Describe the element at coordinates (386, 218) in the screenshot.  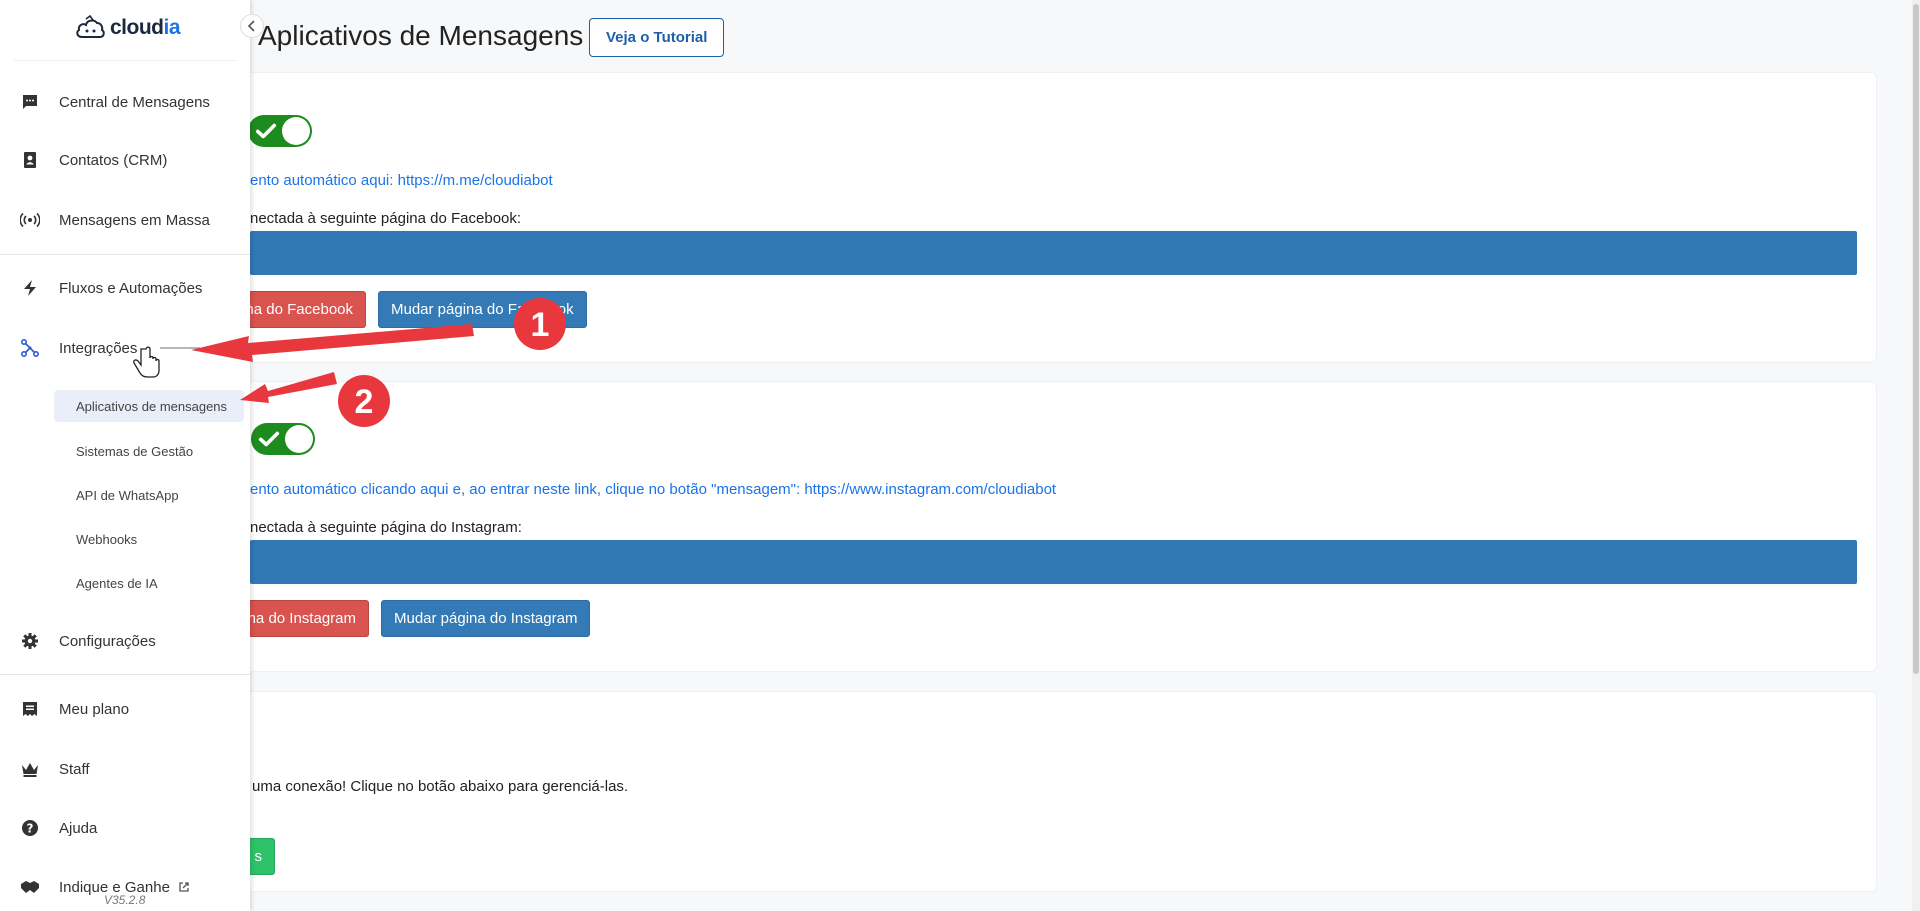
I see `facebook-connected-label: nectada à seguinte página do Facebook:` at that location.